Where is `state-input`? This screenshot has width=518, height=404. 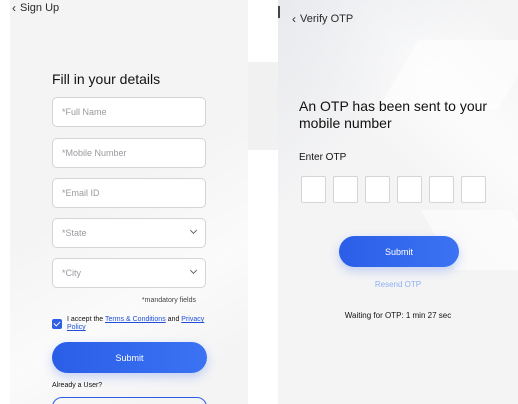 state-input is located at coordinates (133, 233).